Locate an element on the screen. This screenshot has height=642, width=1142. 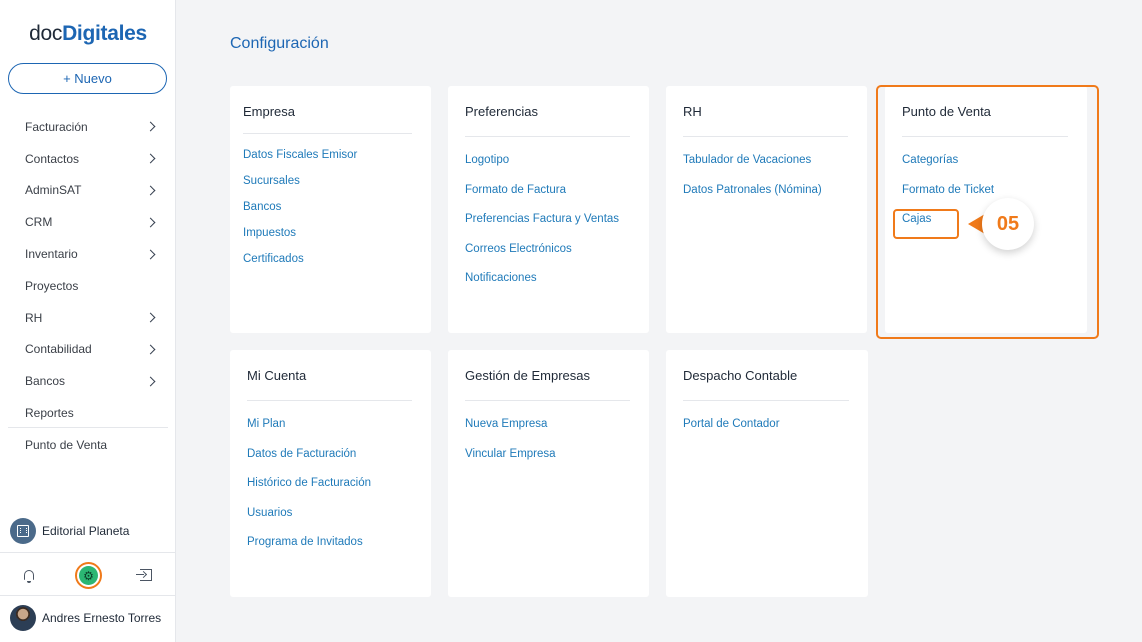
sidebar-item-bancos: Bancos is located at coordinates (88, 381).